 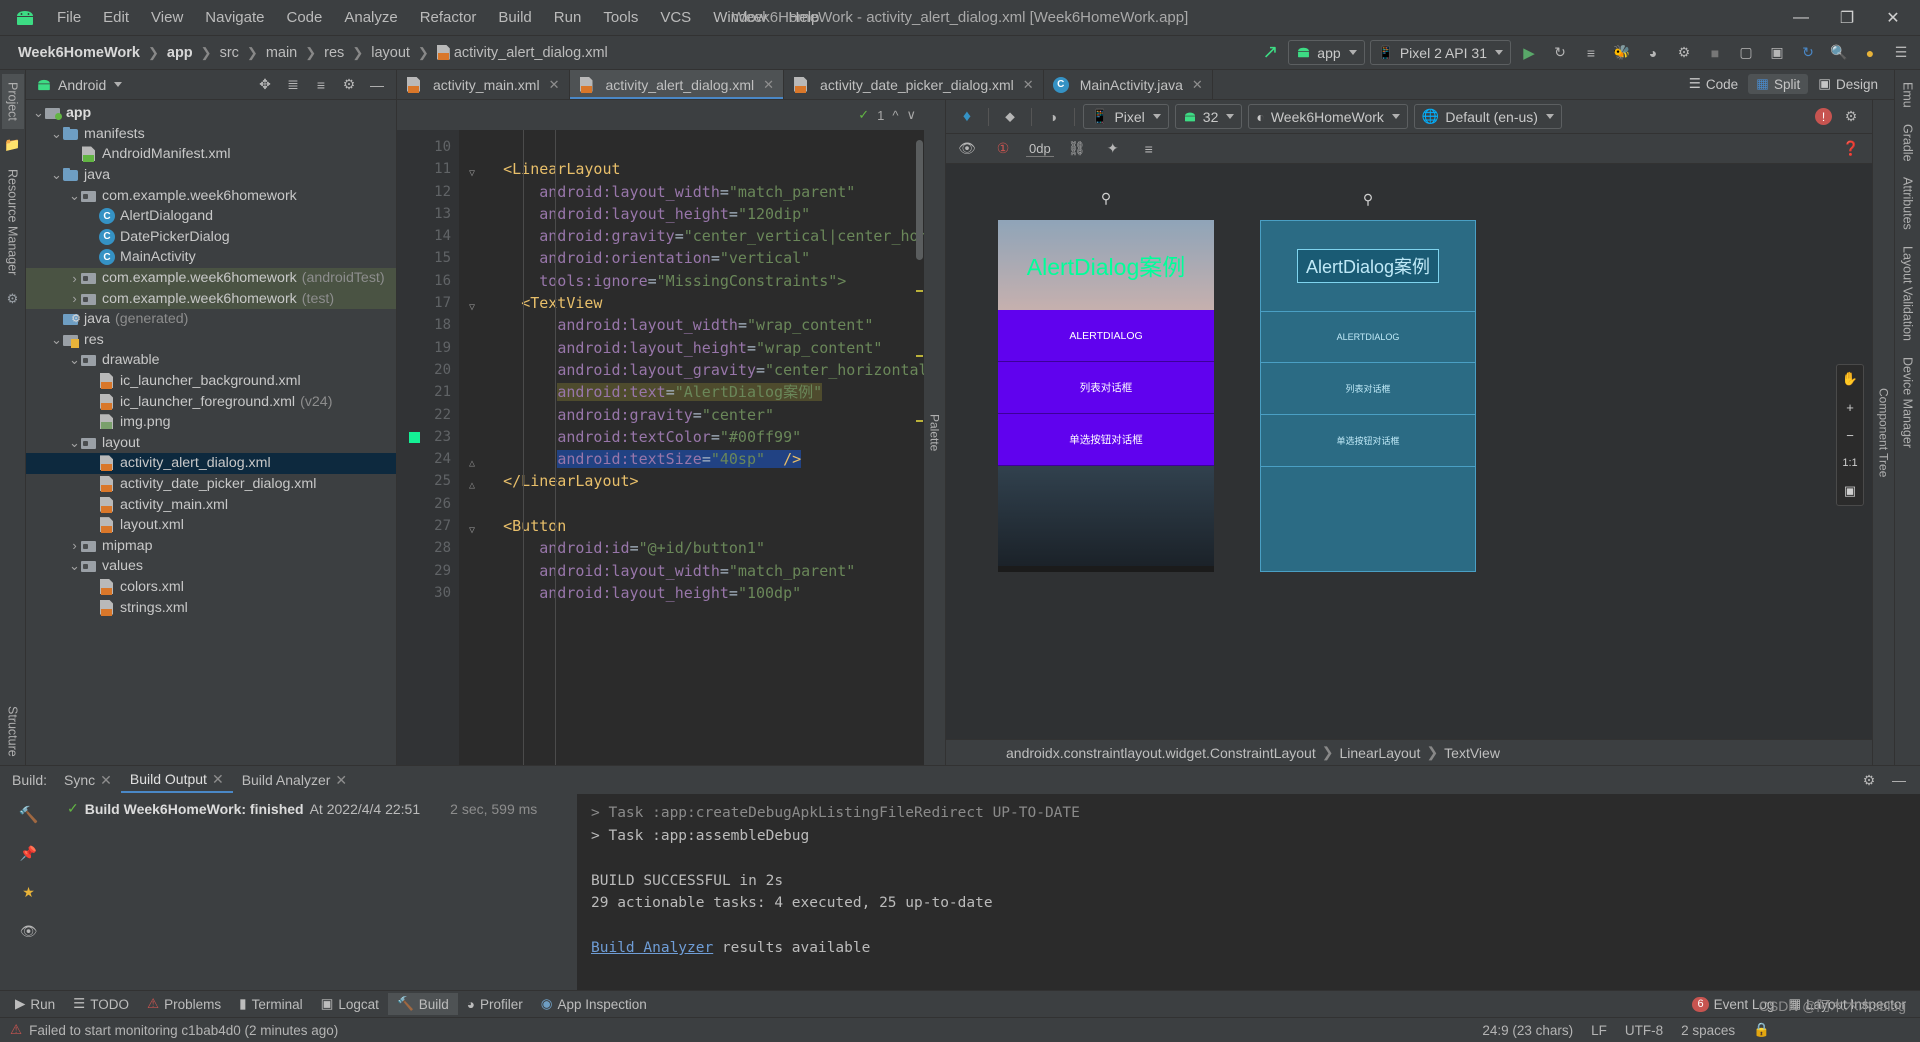 What do you see at coordinates (1208, 116) in the screenshot?
I see `api-level-dropdown: 32` at bounding box center [1208, 116].